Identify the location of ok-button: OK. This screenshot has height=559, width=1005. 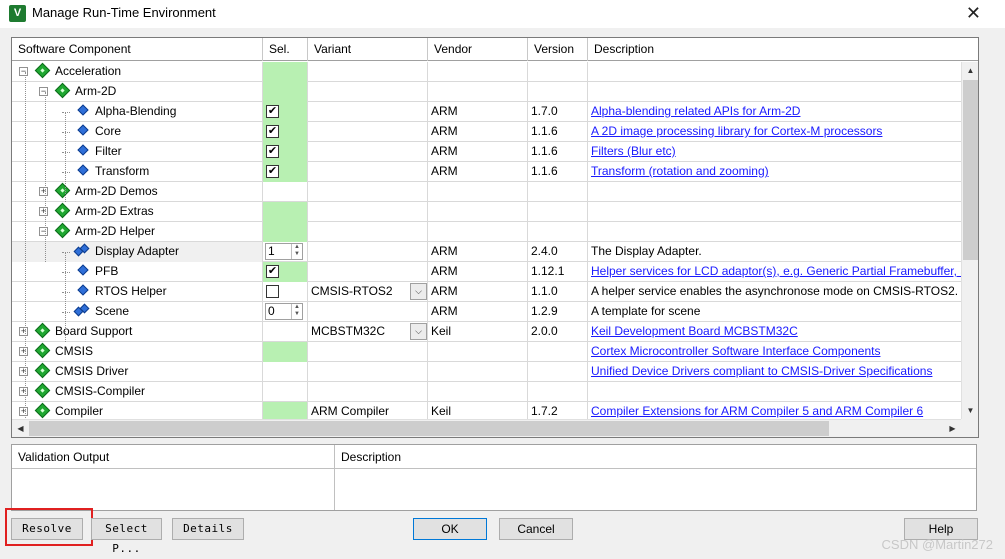
(450, 529).